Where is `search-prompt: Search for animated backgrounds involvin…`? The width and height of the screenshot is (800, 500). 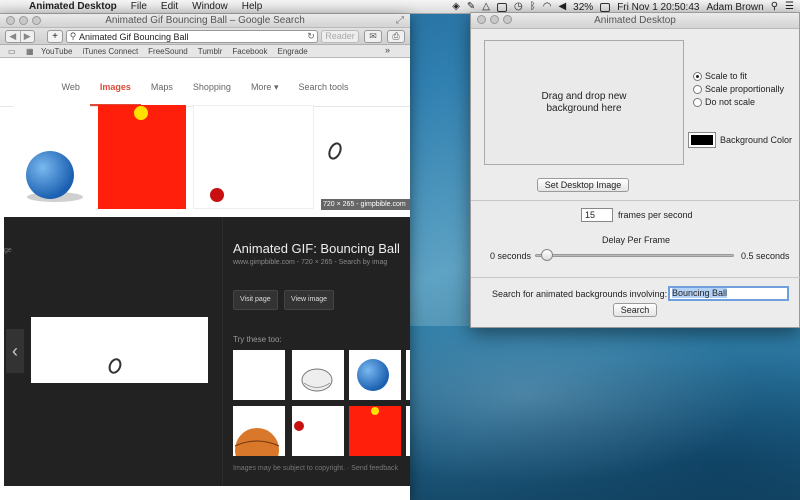
search-prompt: Search for animated backgrounds involvin… is located at coordinates (580, 294).